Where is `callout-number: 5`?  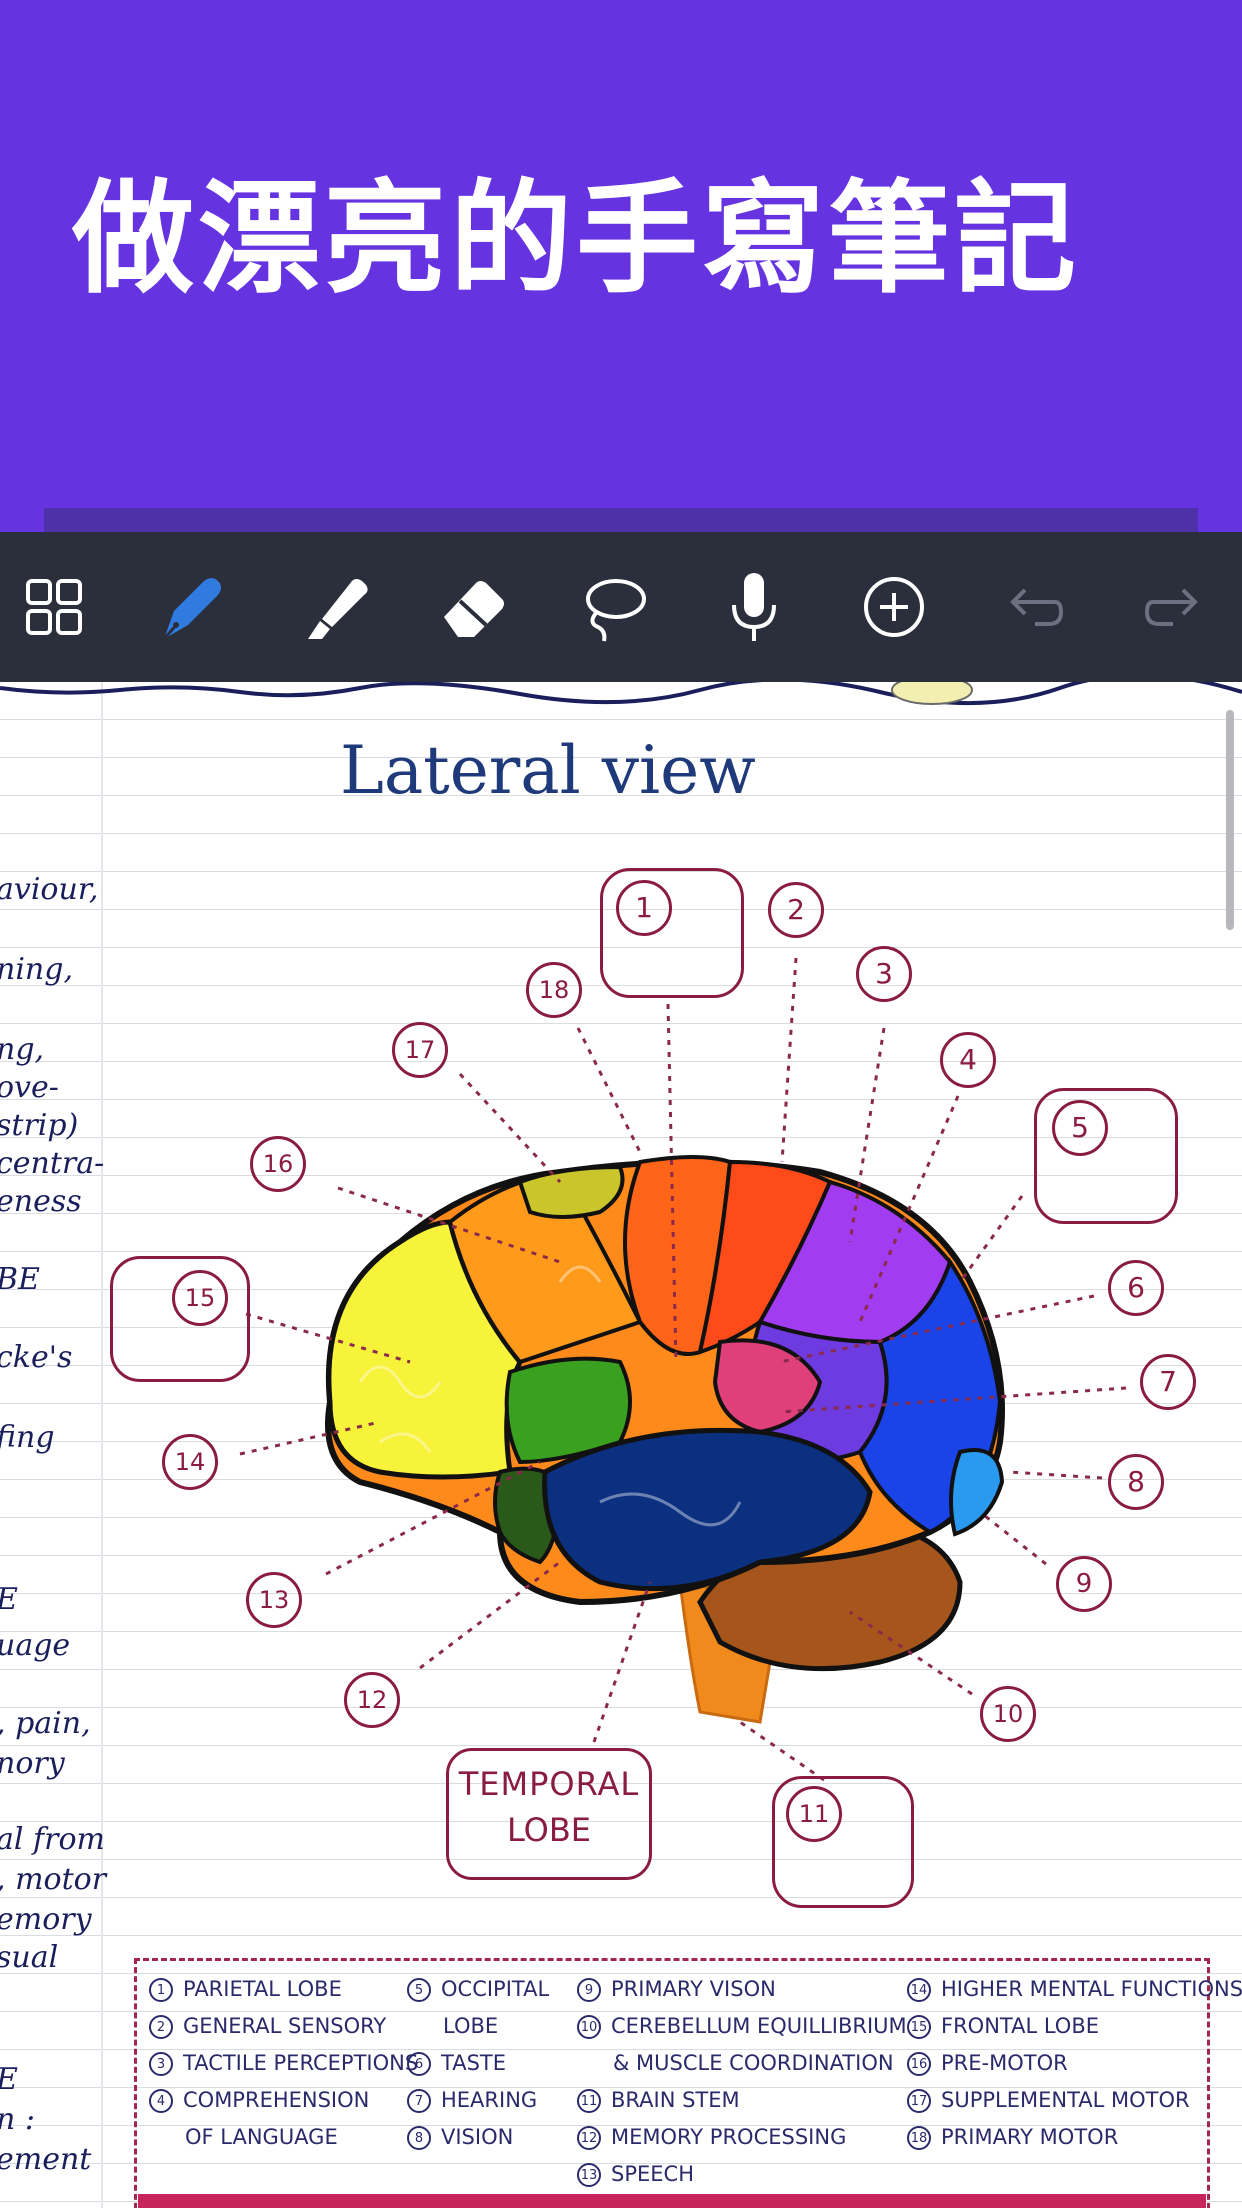
callout-number: 5 is located at coordinates (1080, 1128).